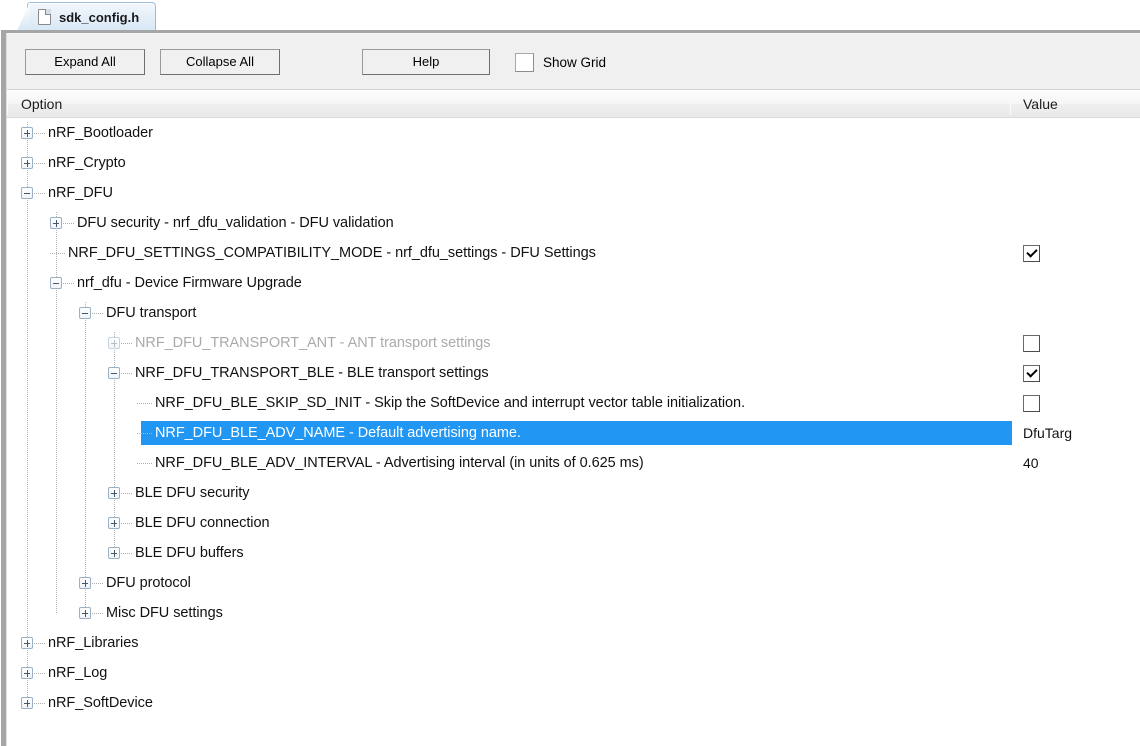 This screenshot has width=1140, height=746. I want to click on value-text: DfuTarg, so click(1047, 433).